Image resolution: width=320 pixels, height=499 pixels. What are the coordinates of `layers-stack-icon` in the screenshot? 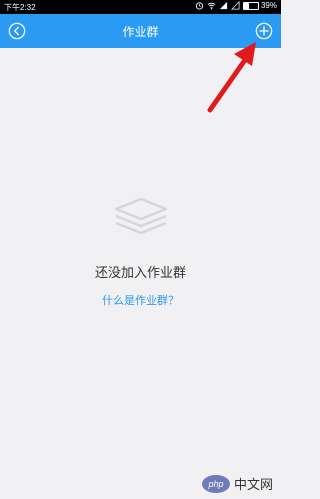 It's located at (141, 216).